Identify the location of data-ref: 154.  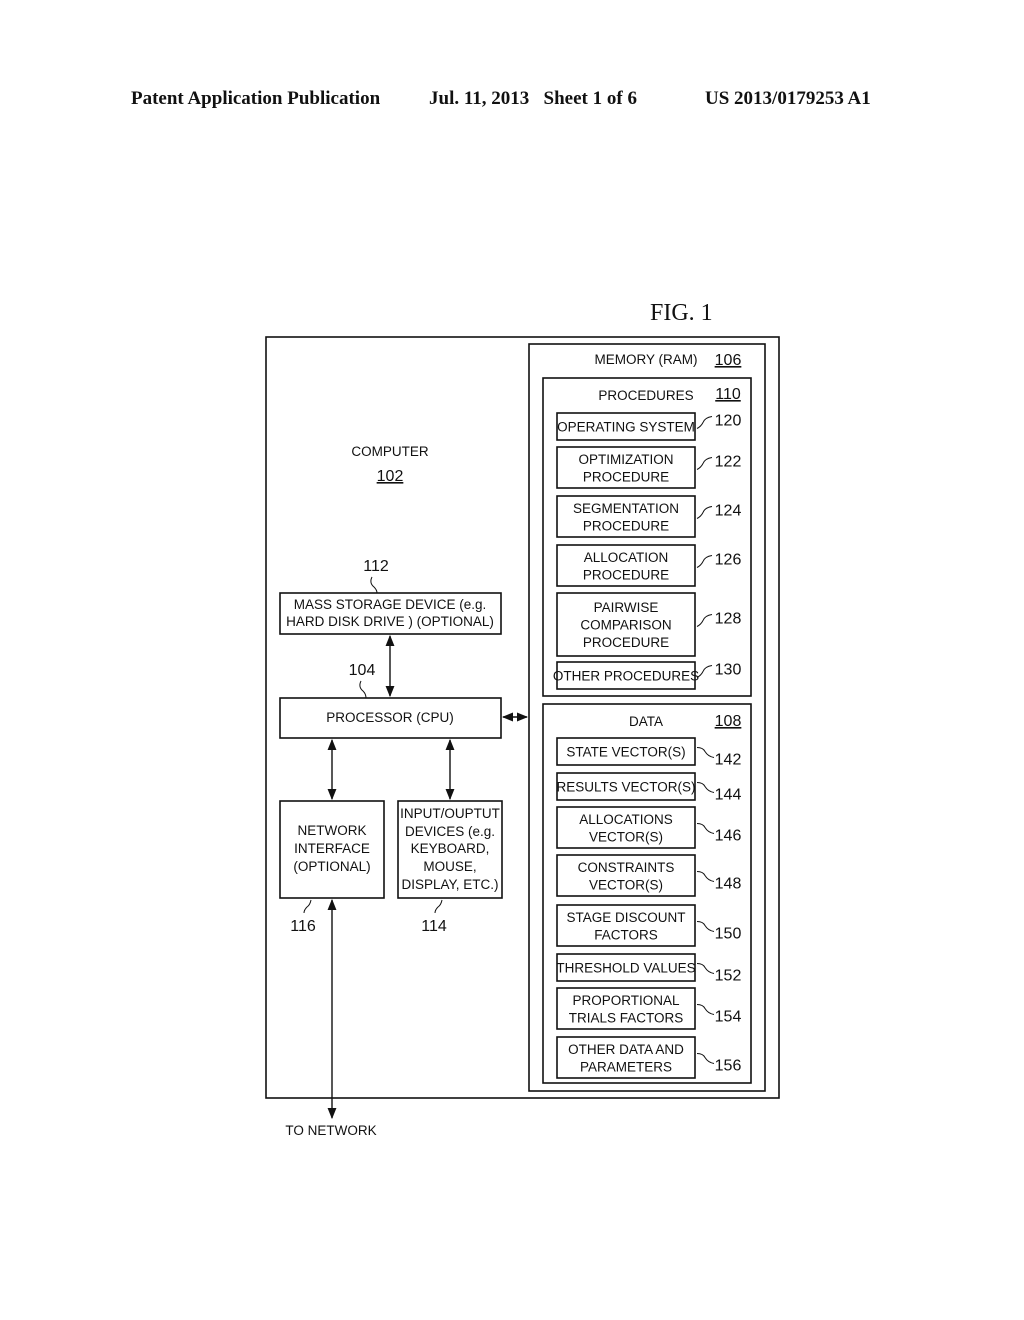
(728, 1017).